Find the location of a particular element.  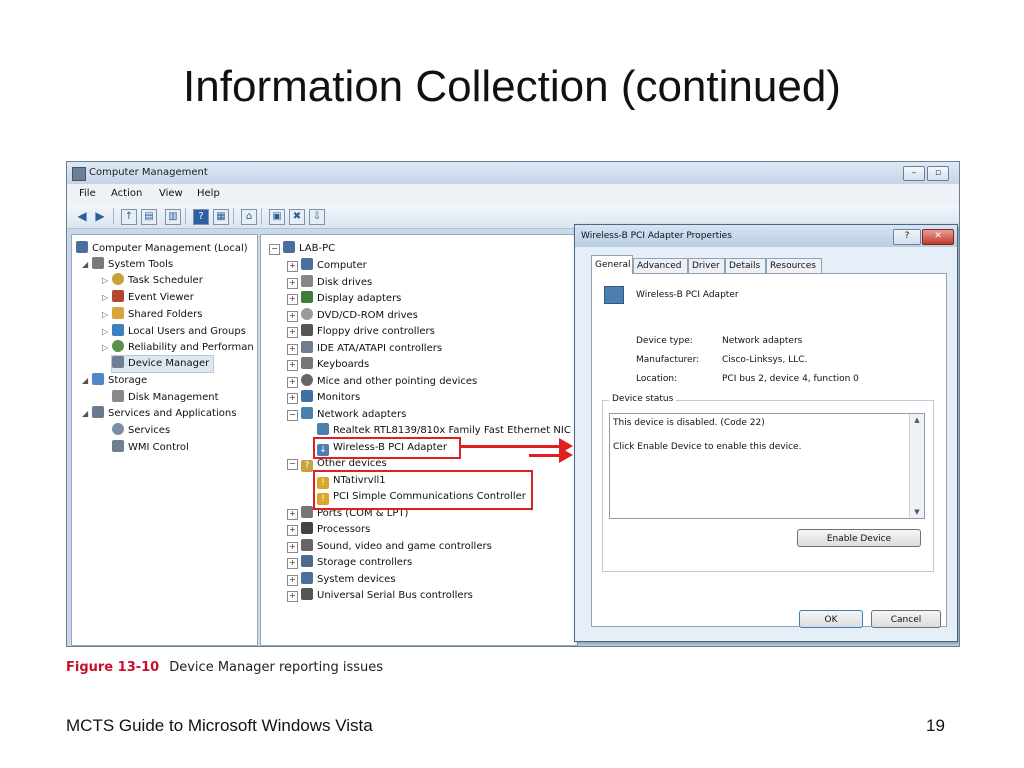

scan-hardware-icon: ⌂ is located at coordinates (249, 217).